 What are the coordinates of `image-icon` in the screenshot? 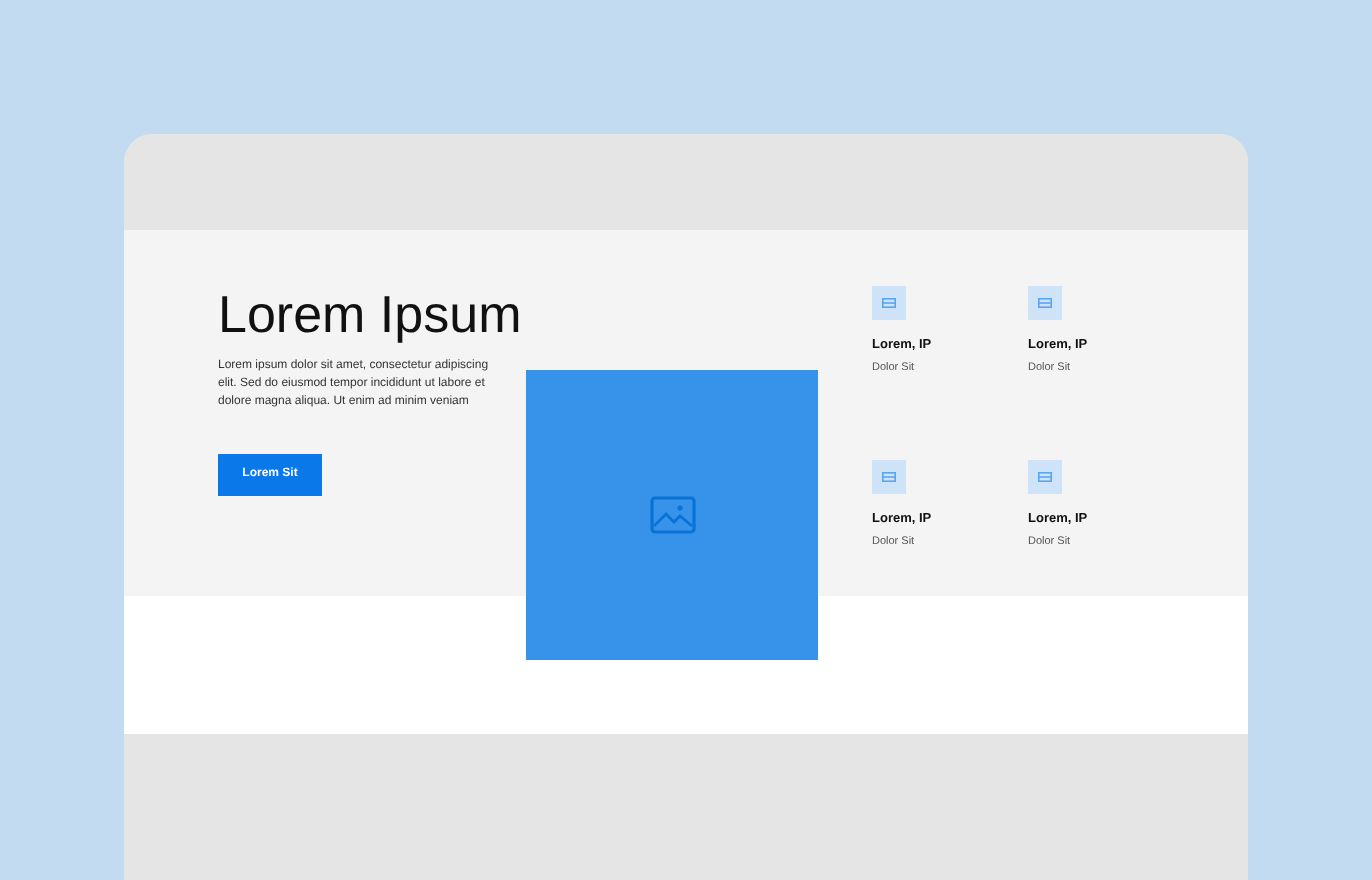 It's located at (672, 515).